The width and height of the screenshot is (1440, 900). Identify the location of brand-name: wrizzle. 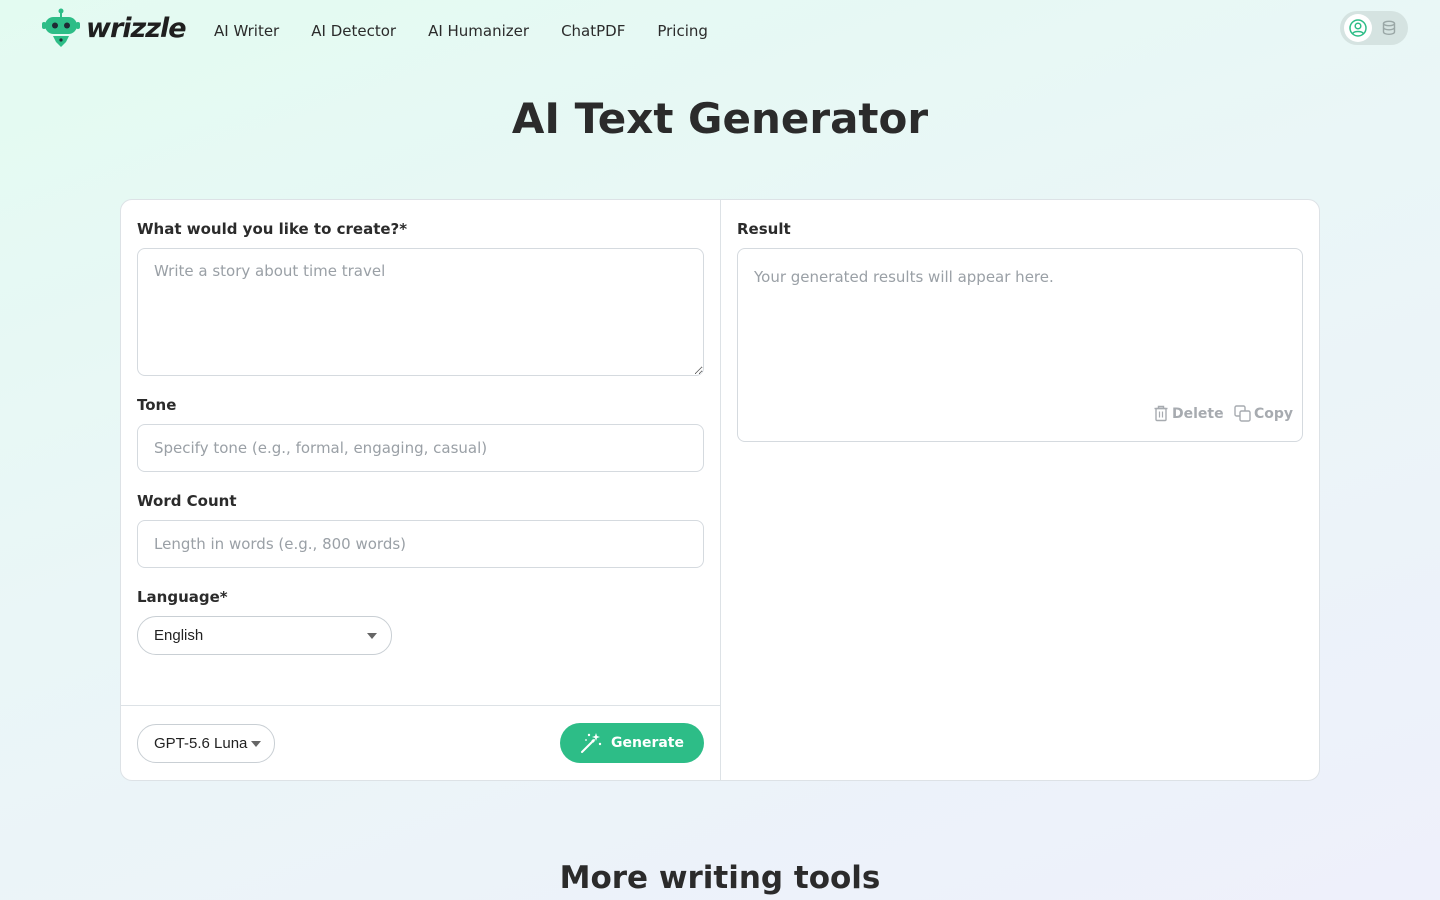
(136, 28).